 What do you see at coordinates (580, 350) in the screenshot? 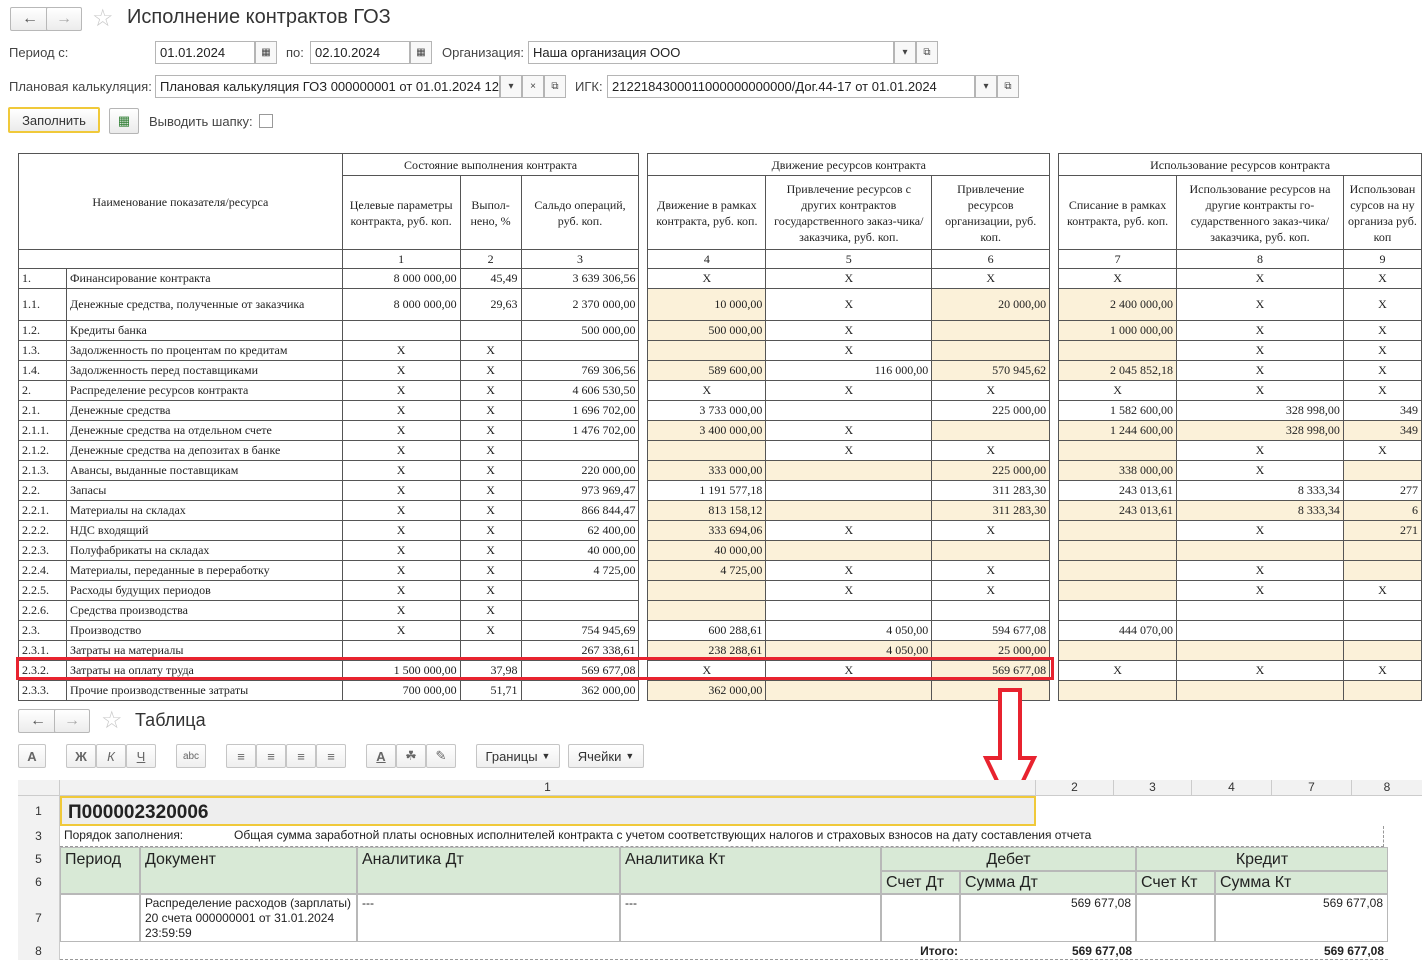
I see `cell-c3` at bounding box center [580, 350].